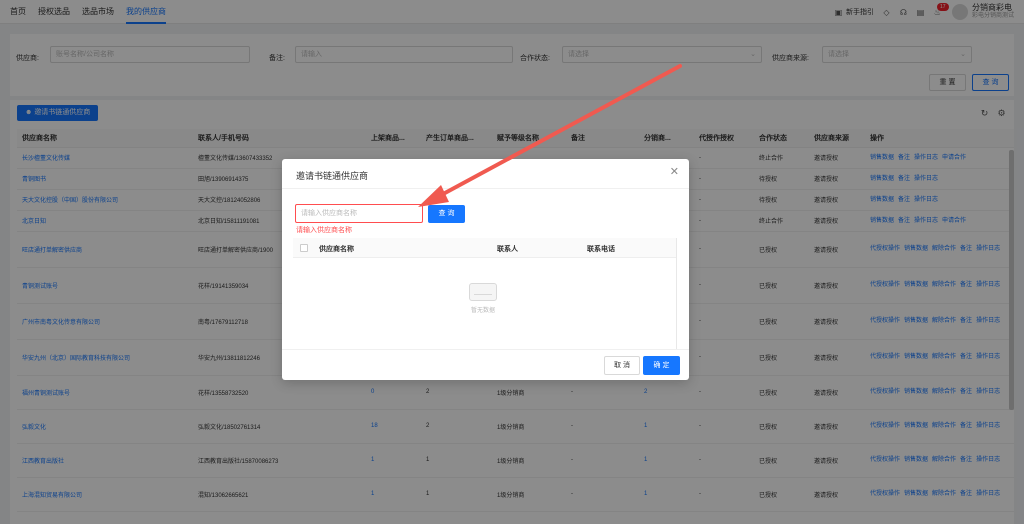 The width and height of the screenshot is (1024, 524). I want to click on arrow-head, so click(433, 196).